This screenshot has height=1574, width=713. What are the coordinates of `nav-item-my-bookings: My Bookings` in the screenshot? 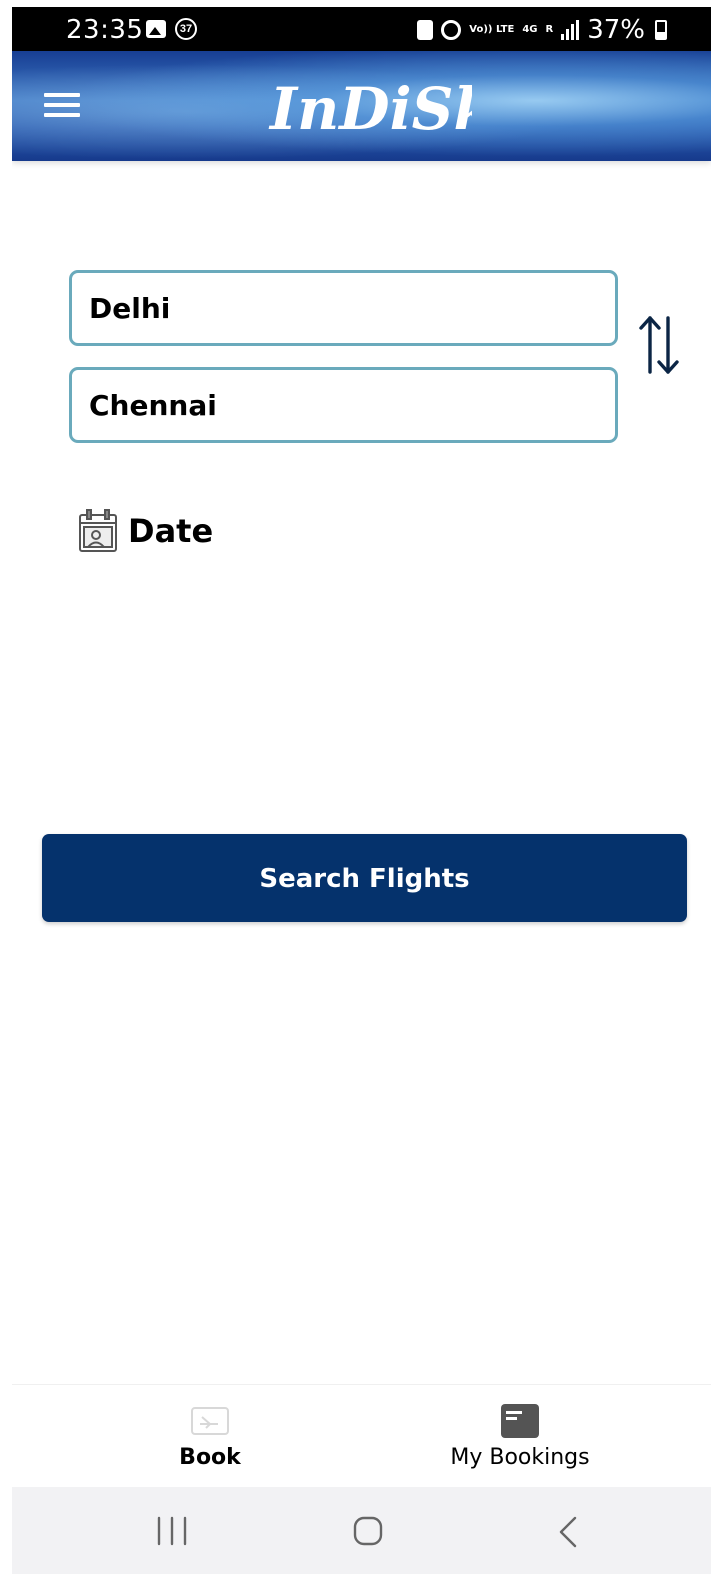 It's located at (520, 1436).